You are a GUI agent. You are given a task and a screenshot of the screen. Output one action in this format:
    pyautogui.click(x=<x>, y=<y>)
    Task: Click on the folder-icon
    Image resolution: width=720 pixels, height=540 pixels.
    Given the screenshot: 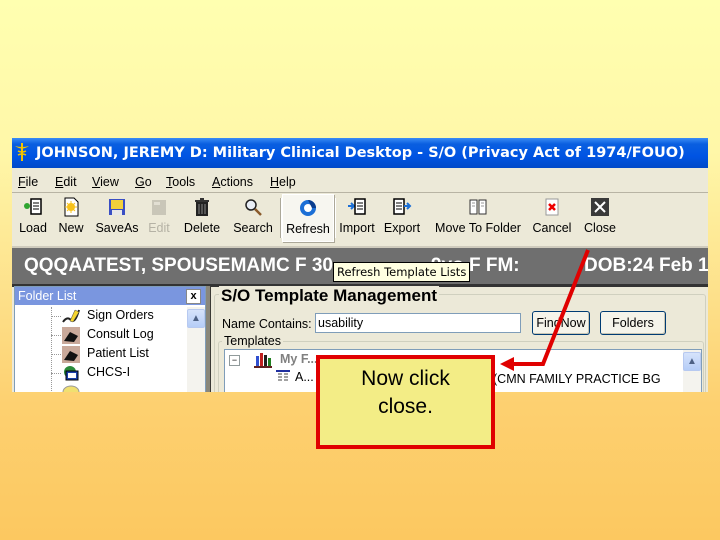 What is the action you would take?
    pyautogui.click(x=71, y=388)
    